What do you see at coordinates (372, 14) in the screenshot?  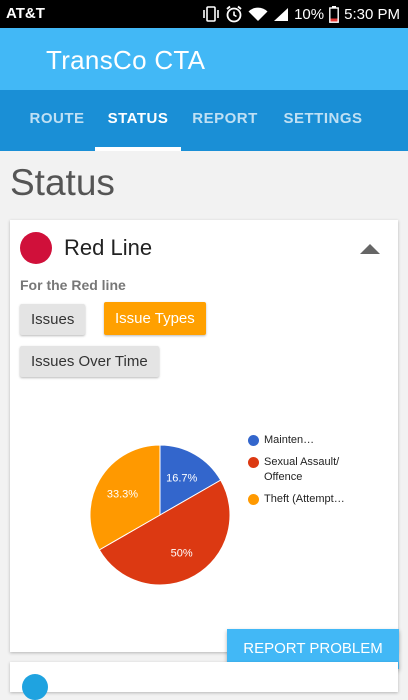 I see `clock-time: 5:30 PM` at bounding box center [372, 14].